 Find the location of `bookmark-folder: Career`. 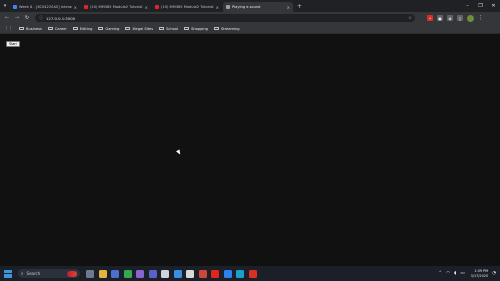

bookmark-folder: Career is located at coordinates (57, 28).